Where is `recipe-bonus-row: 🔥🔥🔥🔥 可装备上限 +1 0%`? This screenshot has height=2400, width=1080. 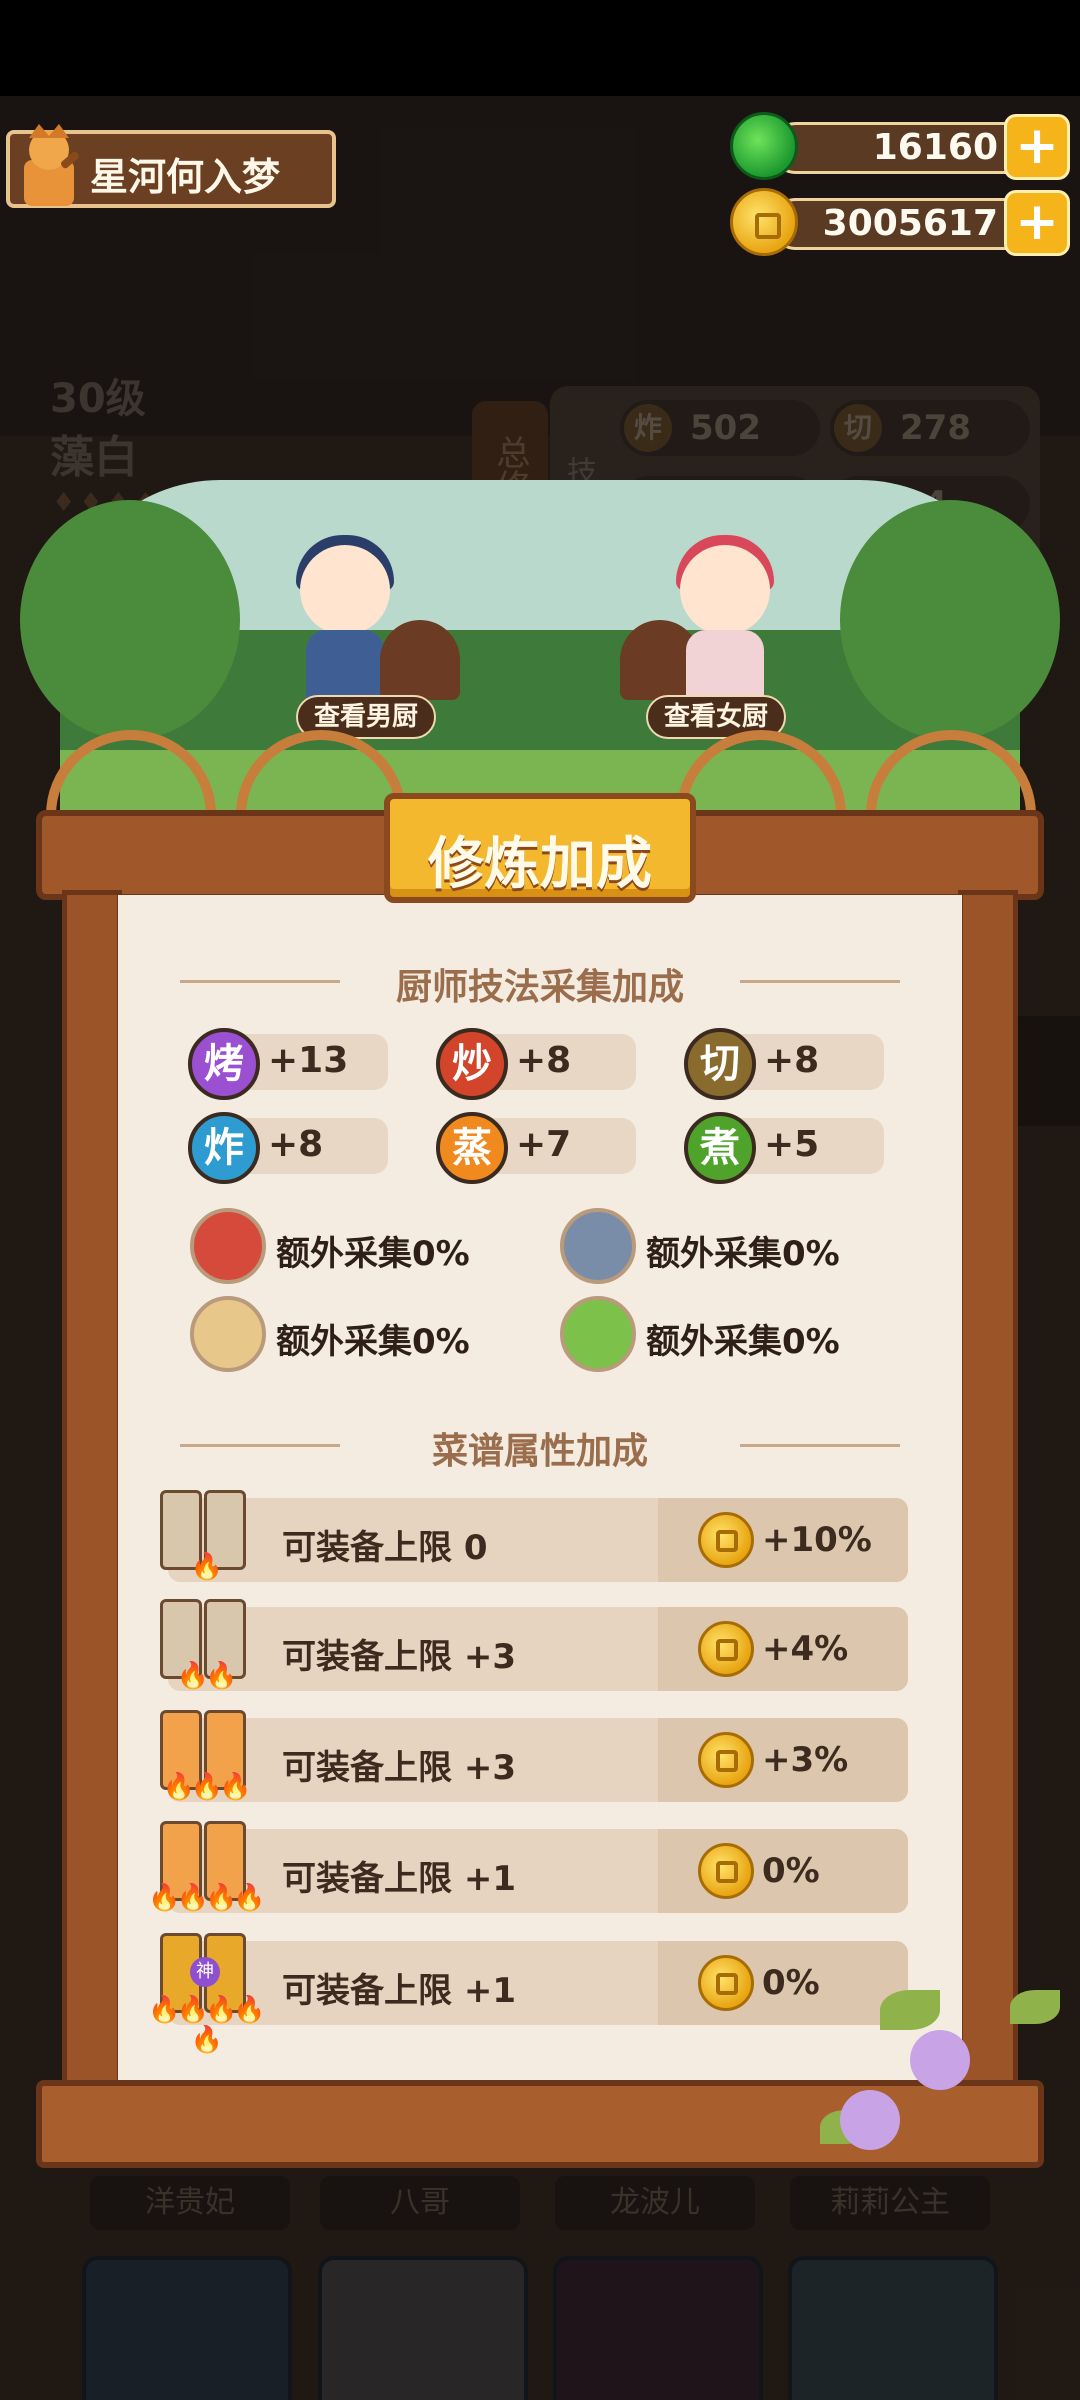
recipe-bonus-row: 🔥🔥🔥🔥 可装备上限 +1 0% is located at coordinates (528, 1867).